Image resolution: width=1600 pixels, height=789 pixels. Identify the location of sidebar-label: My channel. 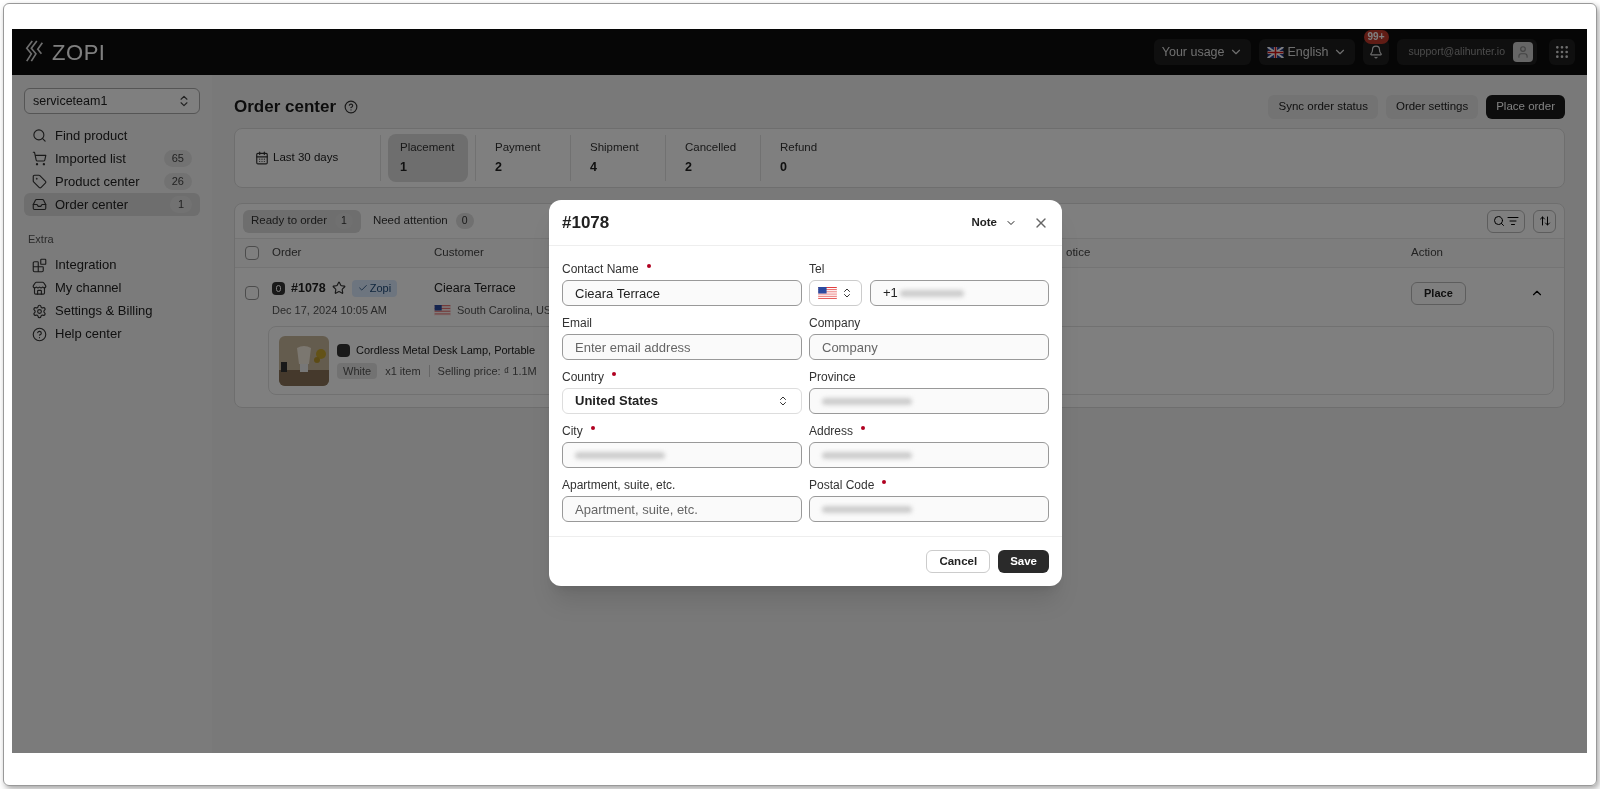
(88, 288).